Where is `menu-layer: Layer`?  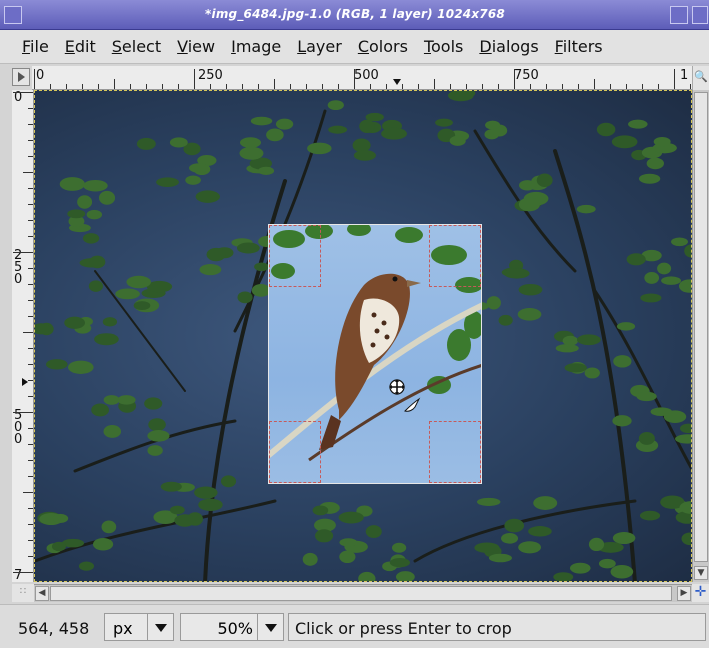
menu-layer: Layer is located at coordinates (319, 46).